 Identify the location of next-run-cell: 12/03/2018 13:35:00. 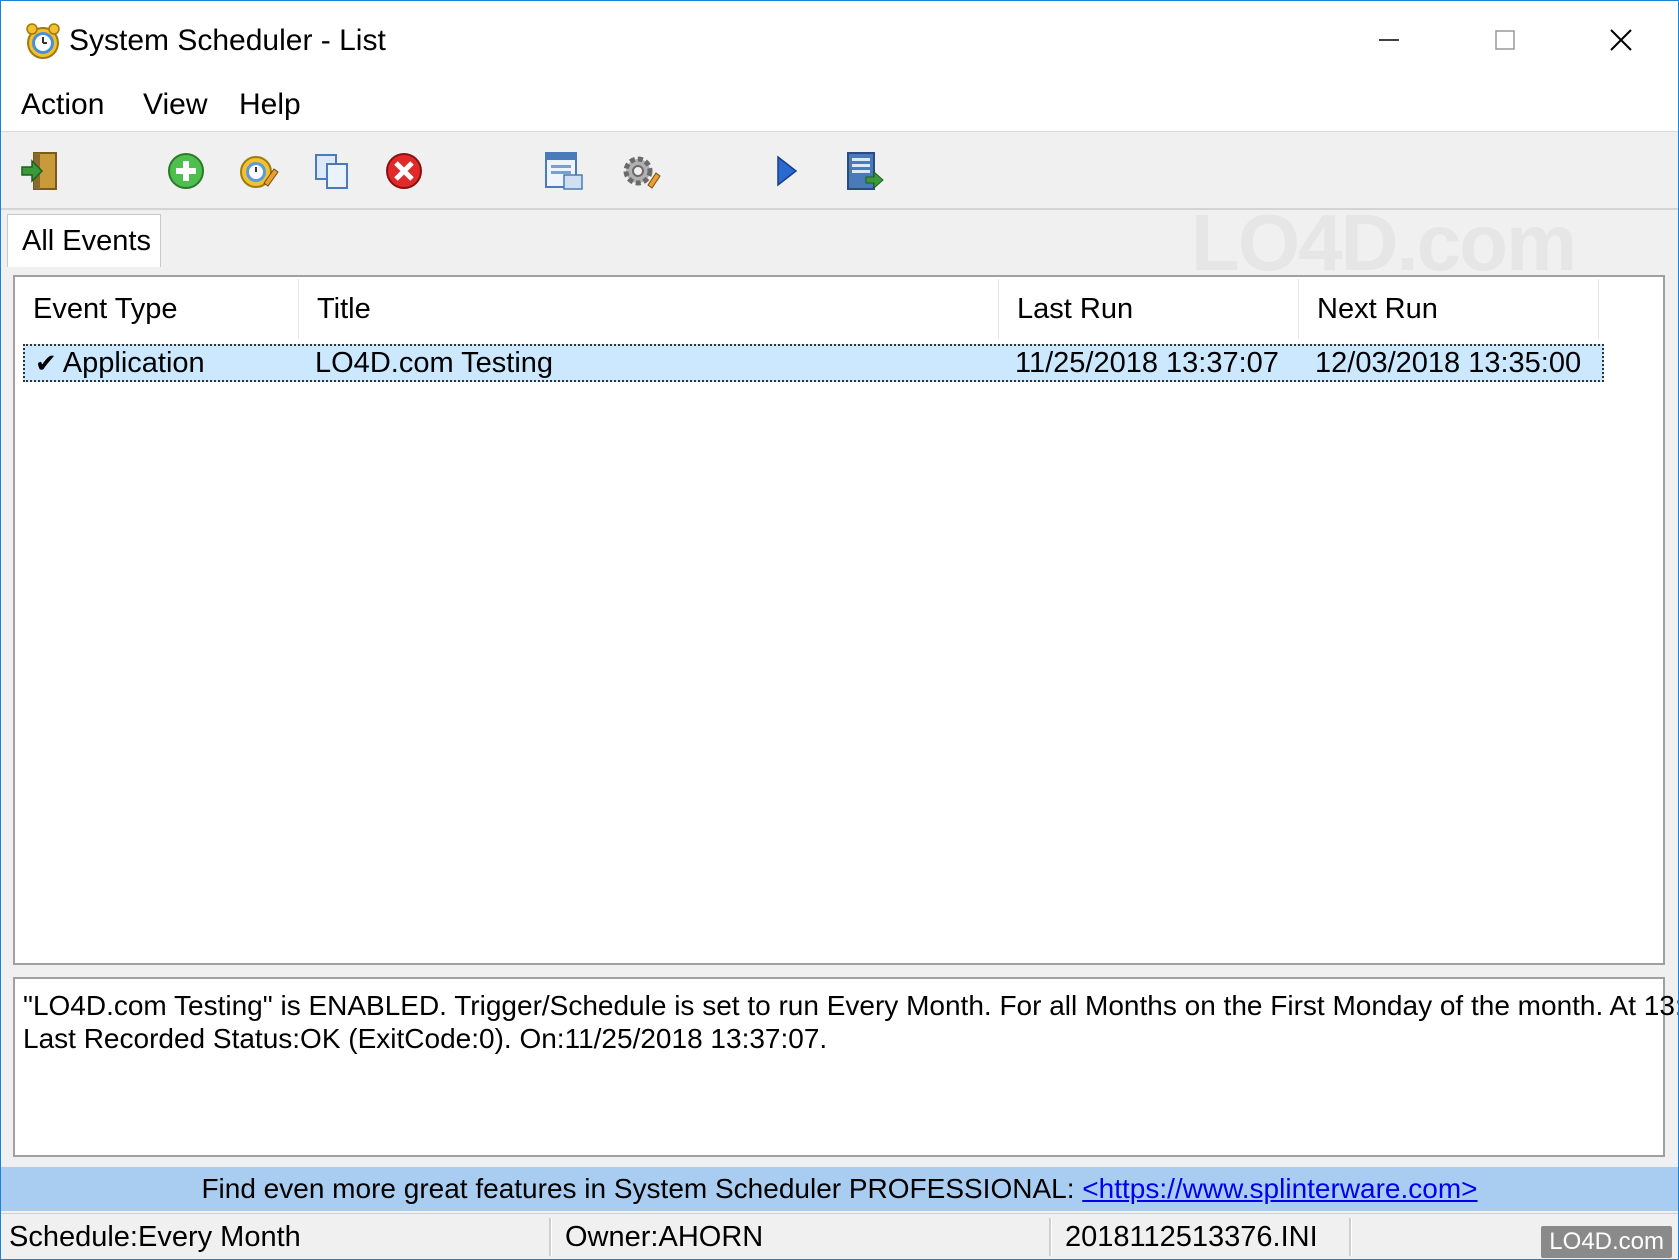
(1448, 363).